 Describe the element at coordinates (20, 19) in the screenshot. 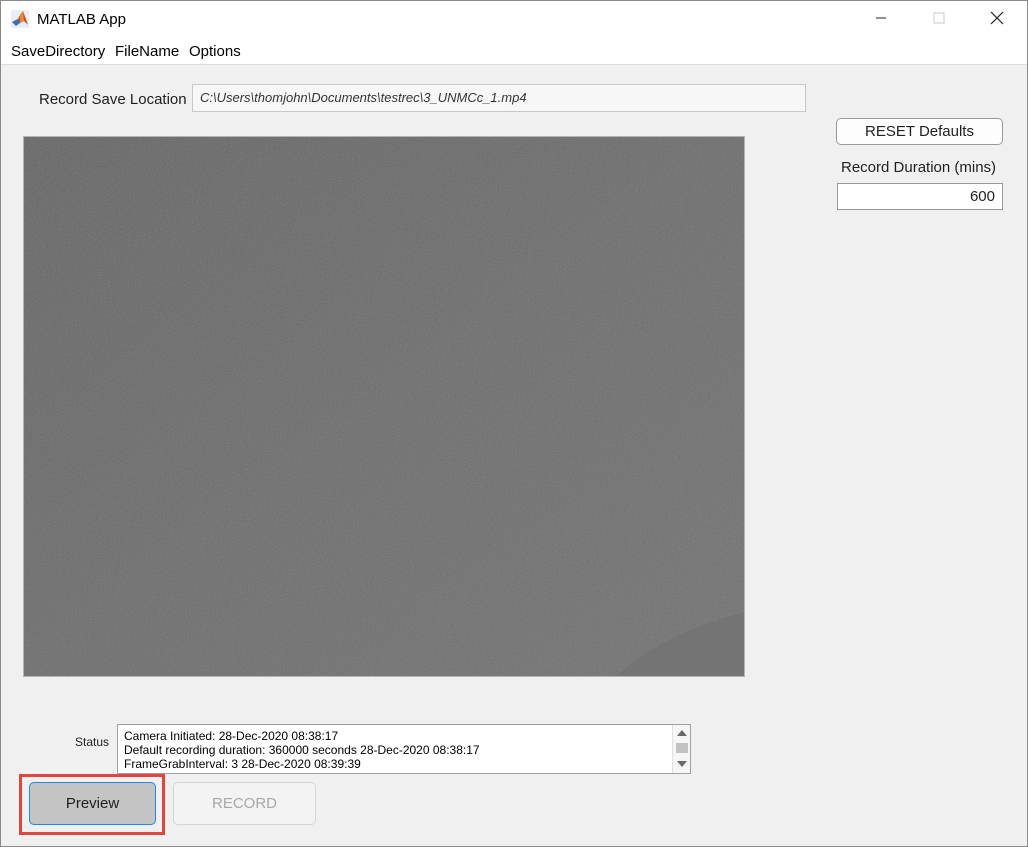

I see `matlab-logo-icon` at that location.